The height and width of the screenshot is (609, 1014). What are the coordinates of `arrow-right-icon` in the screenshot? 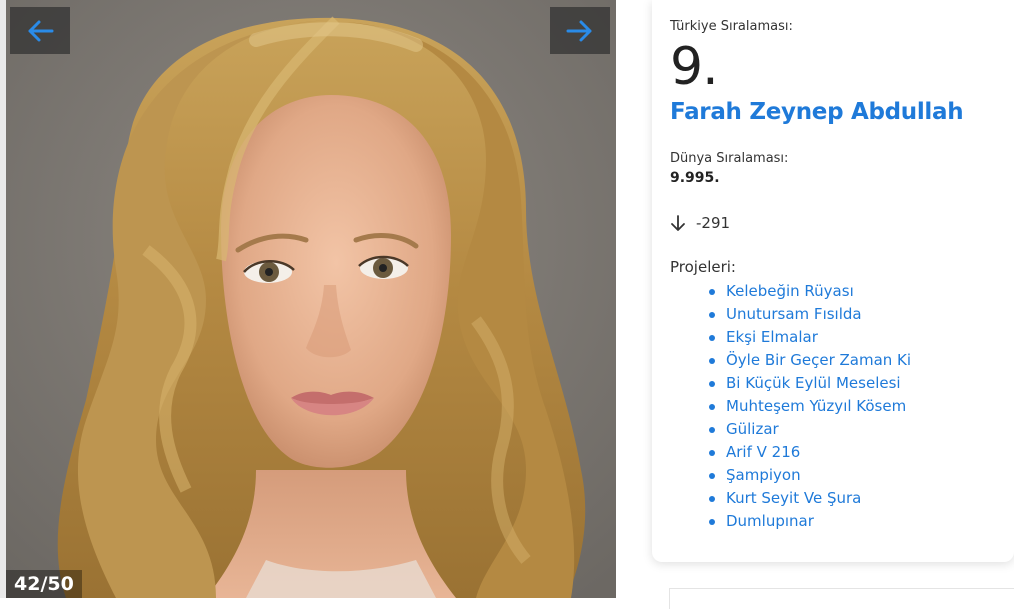 It's located at (579, 30).